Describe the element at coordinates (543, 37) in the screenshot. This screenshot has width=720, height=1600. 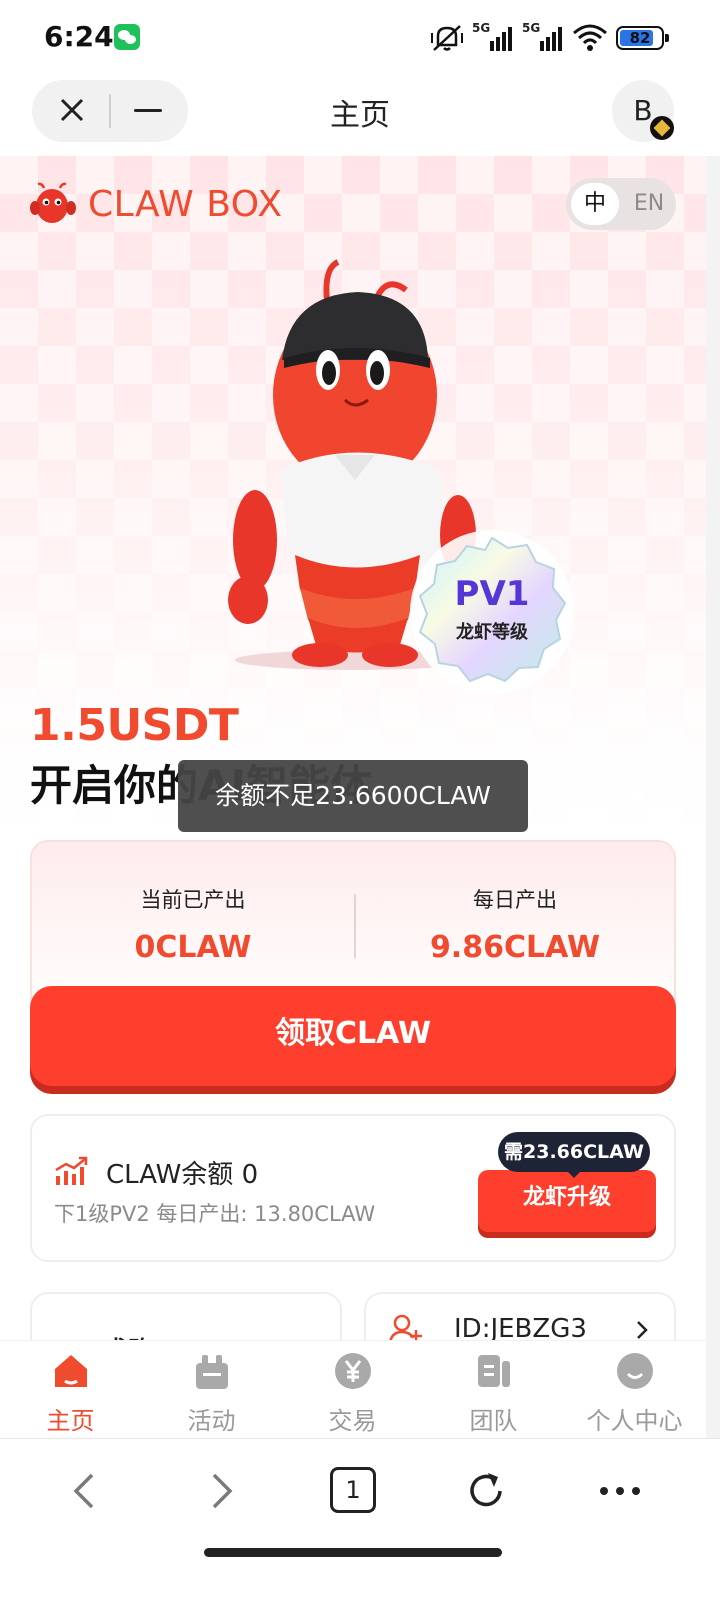
I see `signal-5g-icon-2: 5G` at that location.